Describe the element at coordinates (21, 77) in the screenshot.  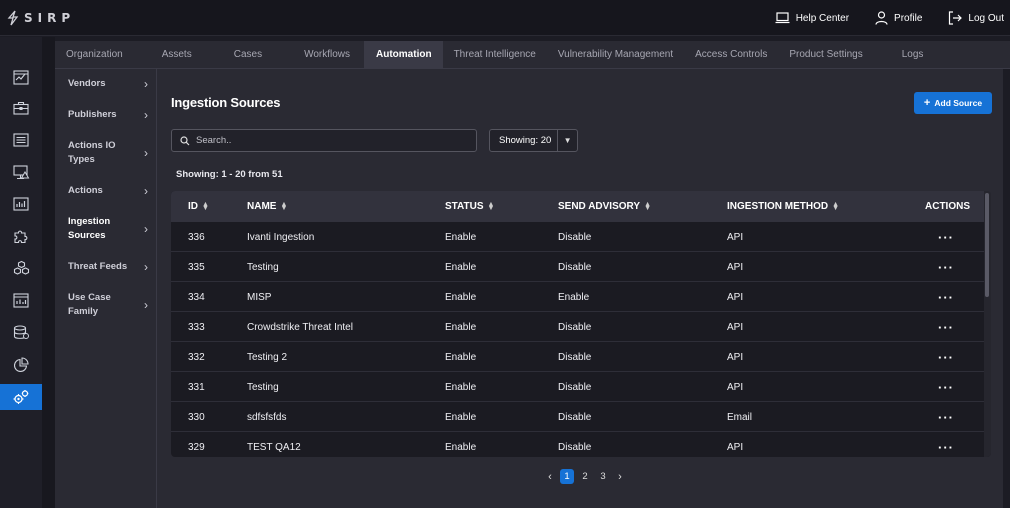
I see `rail-dashboard-icon` at that location.